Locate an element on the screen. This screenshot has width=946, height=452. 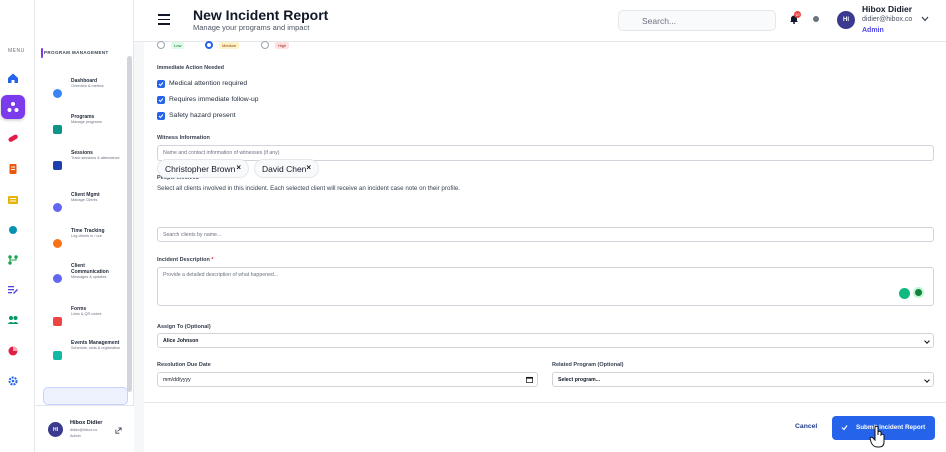
sessions-icon is located at coordinates (57, 165).